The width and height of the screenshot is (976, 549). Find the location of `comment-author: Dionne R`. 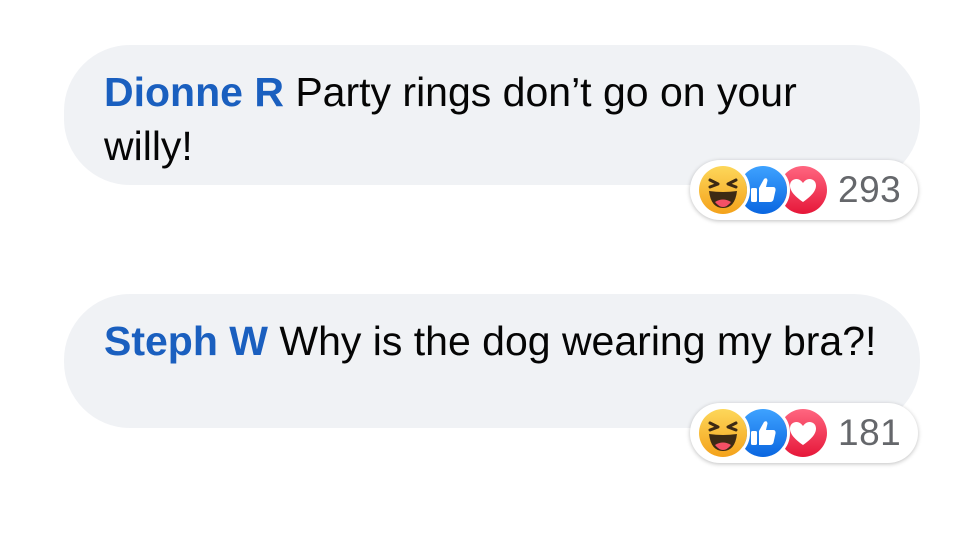

comment-author: Dionne R is located at coordinates (194, 92).